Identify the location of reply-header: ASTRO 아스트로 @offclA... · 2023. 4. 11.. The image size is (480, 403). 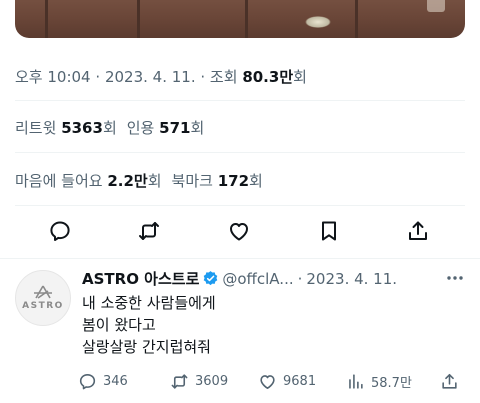
(240, 278).